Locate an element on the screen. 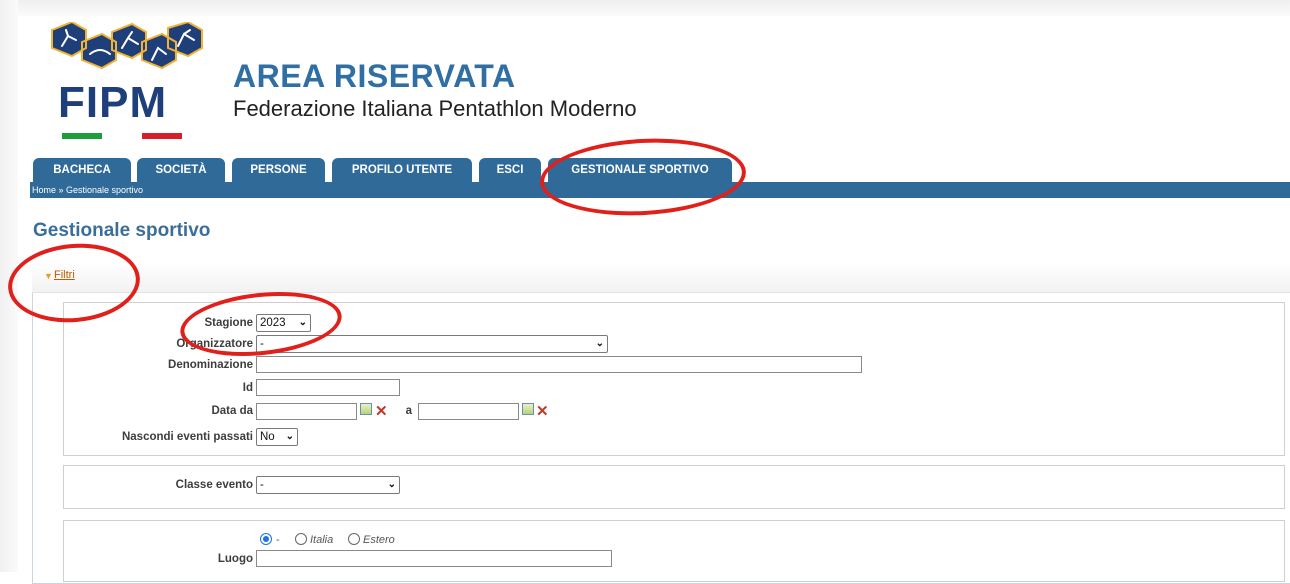 This screenshot has width=1290, height=584. nascondi-select: No ⌄ is located at coordinates (277, 437).